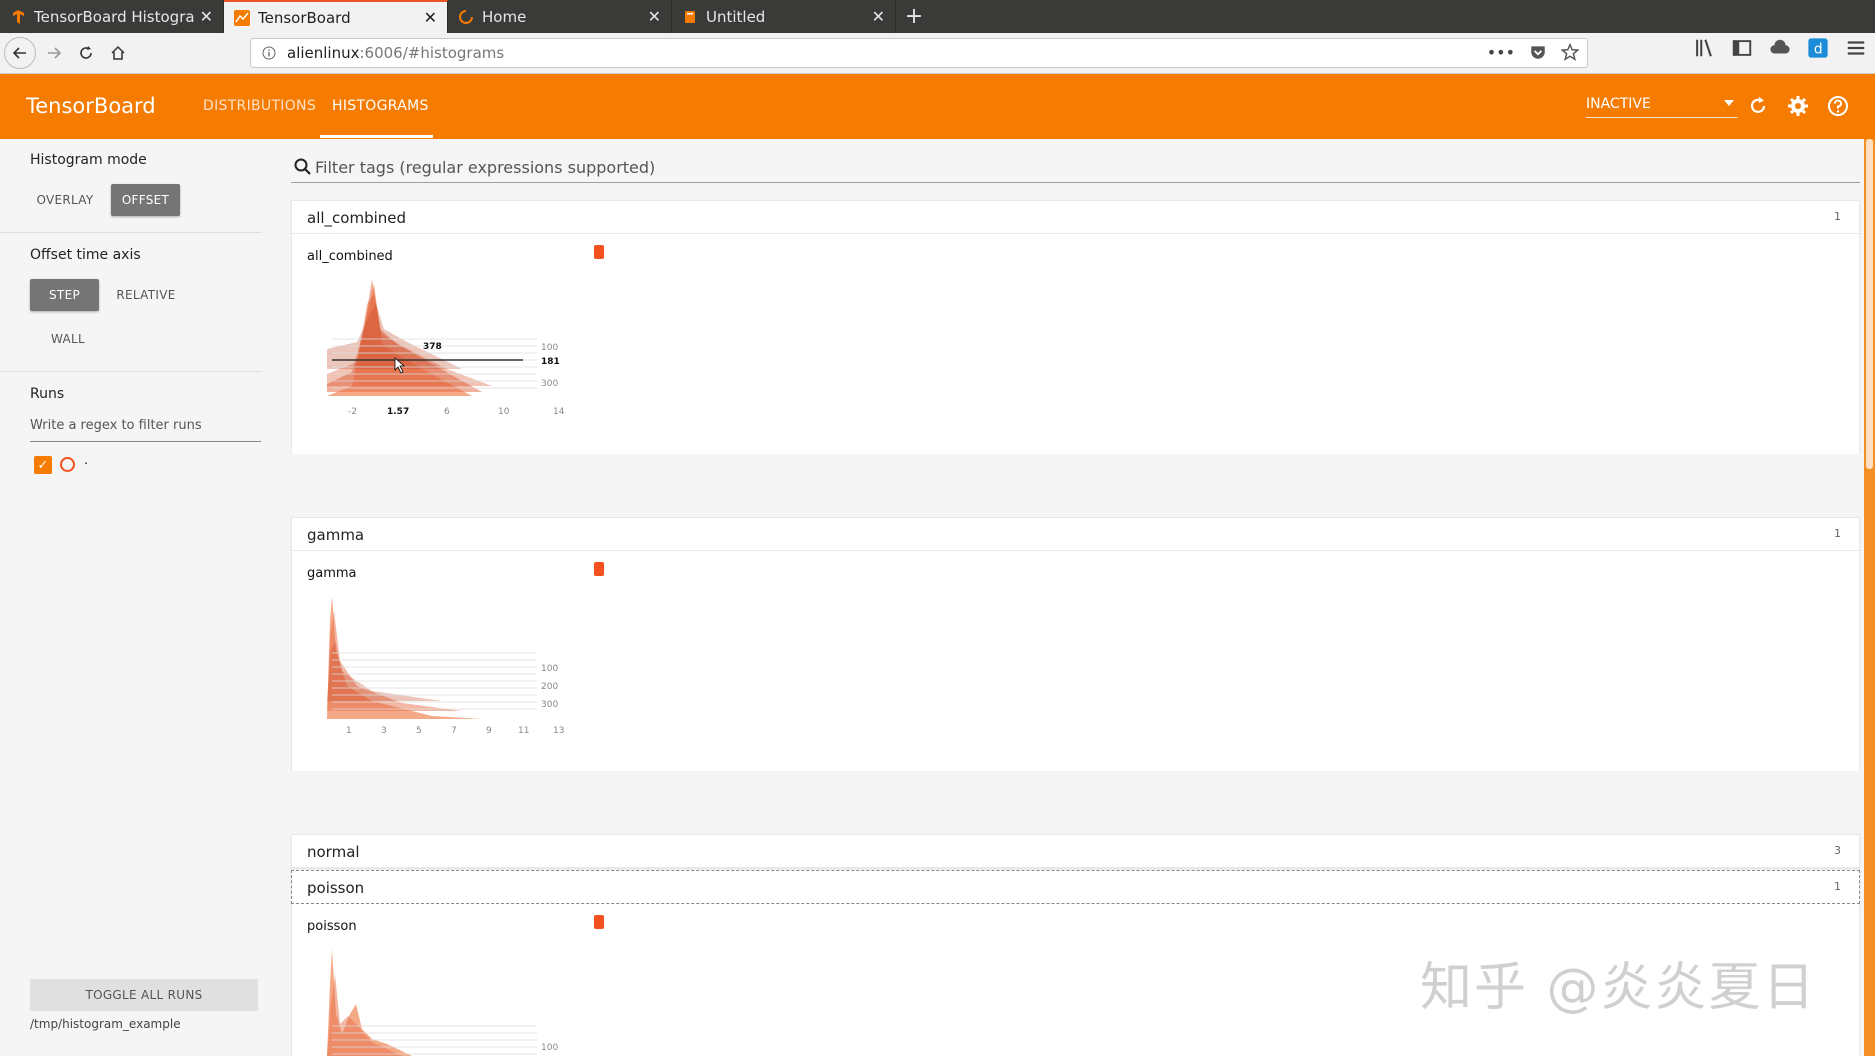 The height and width of the screenshot is (1056, 1875). I want to click on pocket-icon, so click(1538, 52).